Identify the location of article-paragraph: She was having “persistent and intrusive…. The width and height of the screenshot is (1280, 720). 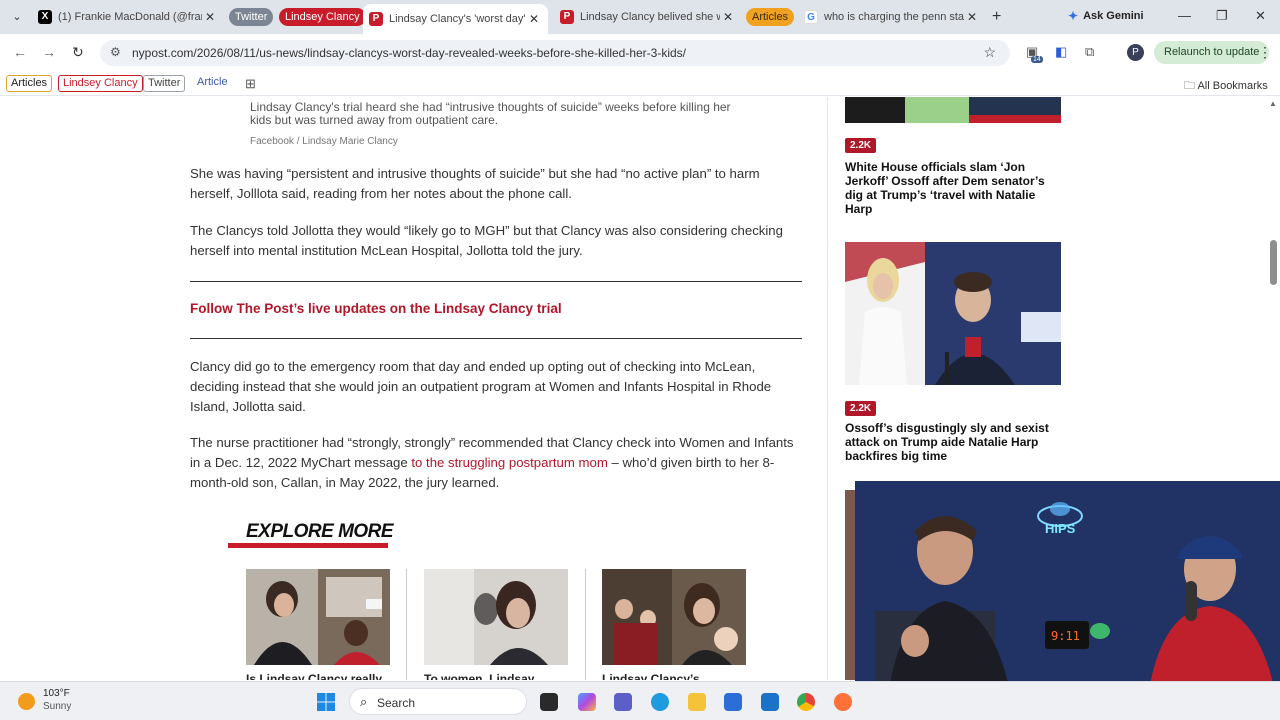
(475, 183).